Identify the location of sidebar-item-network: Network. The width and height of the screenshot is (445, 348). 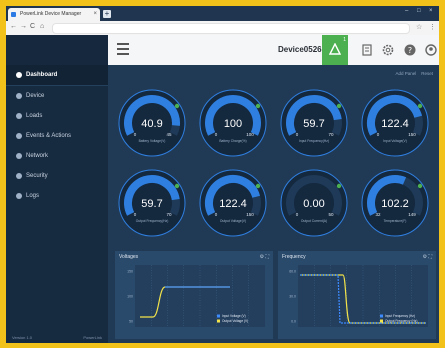
(57, 156).